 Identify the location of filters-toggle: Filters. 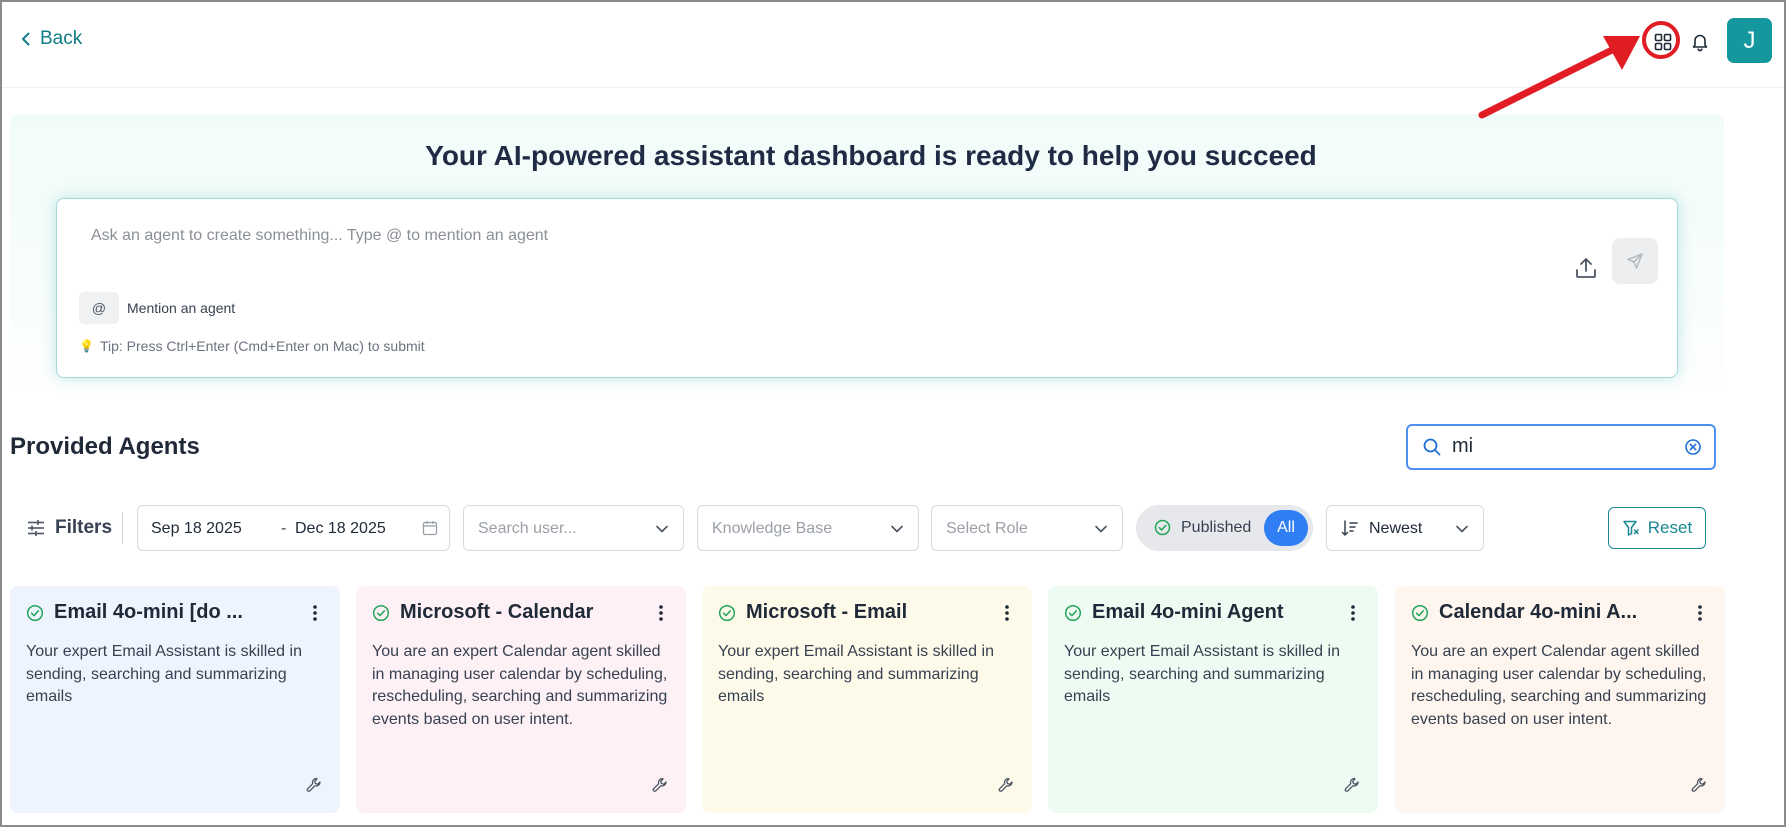
(69, 528).